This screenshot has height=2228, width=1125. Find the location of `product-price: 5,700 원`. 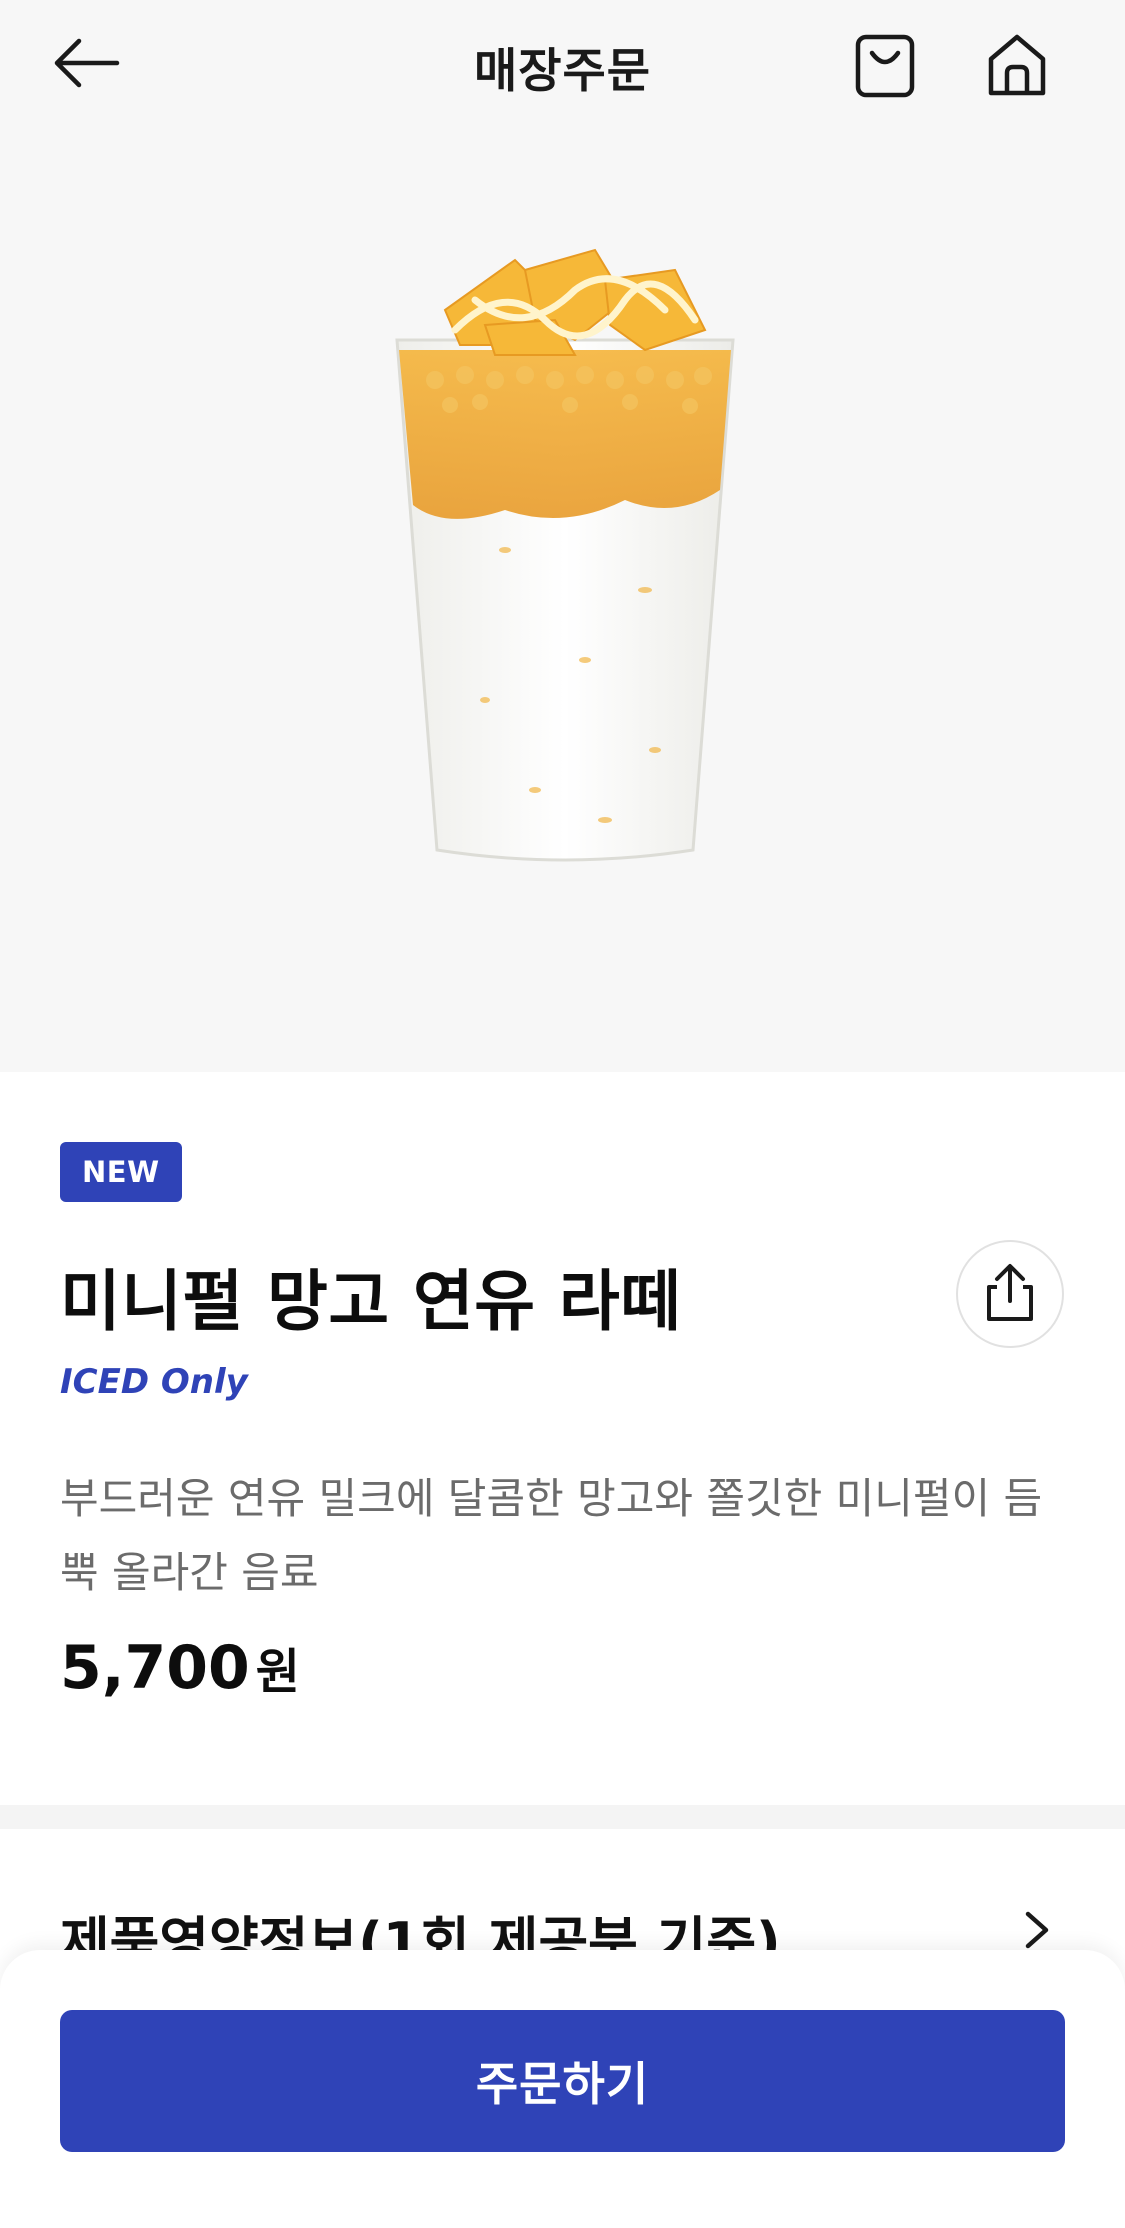

product-price: 5,700 원 is located at coordinates (180, 1667).